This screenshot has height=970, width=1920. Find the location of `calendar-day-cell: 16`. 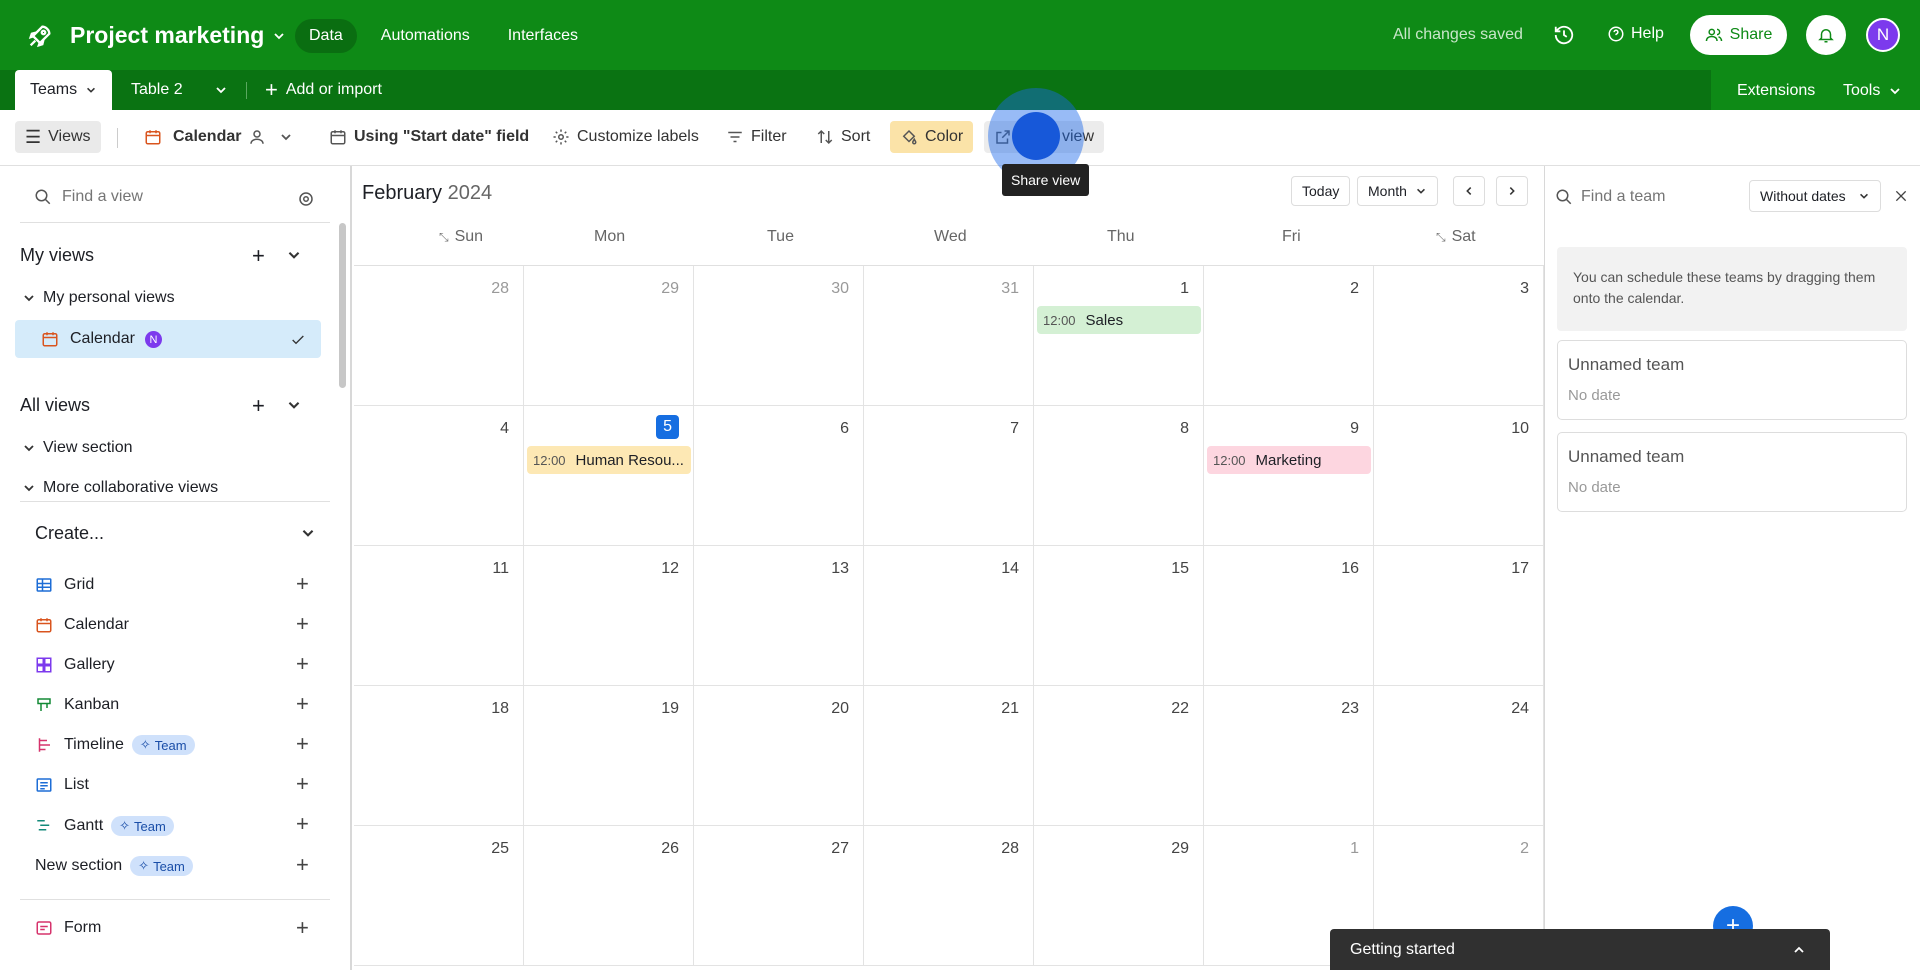

calendar-day-cell: 16 is located at coordinates (1289, 616).